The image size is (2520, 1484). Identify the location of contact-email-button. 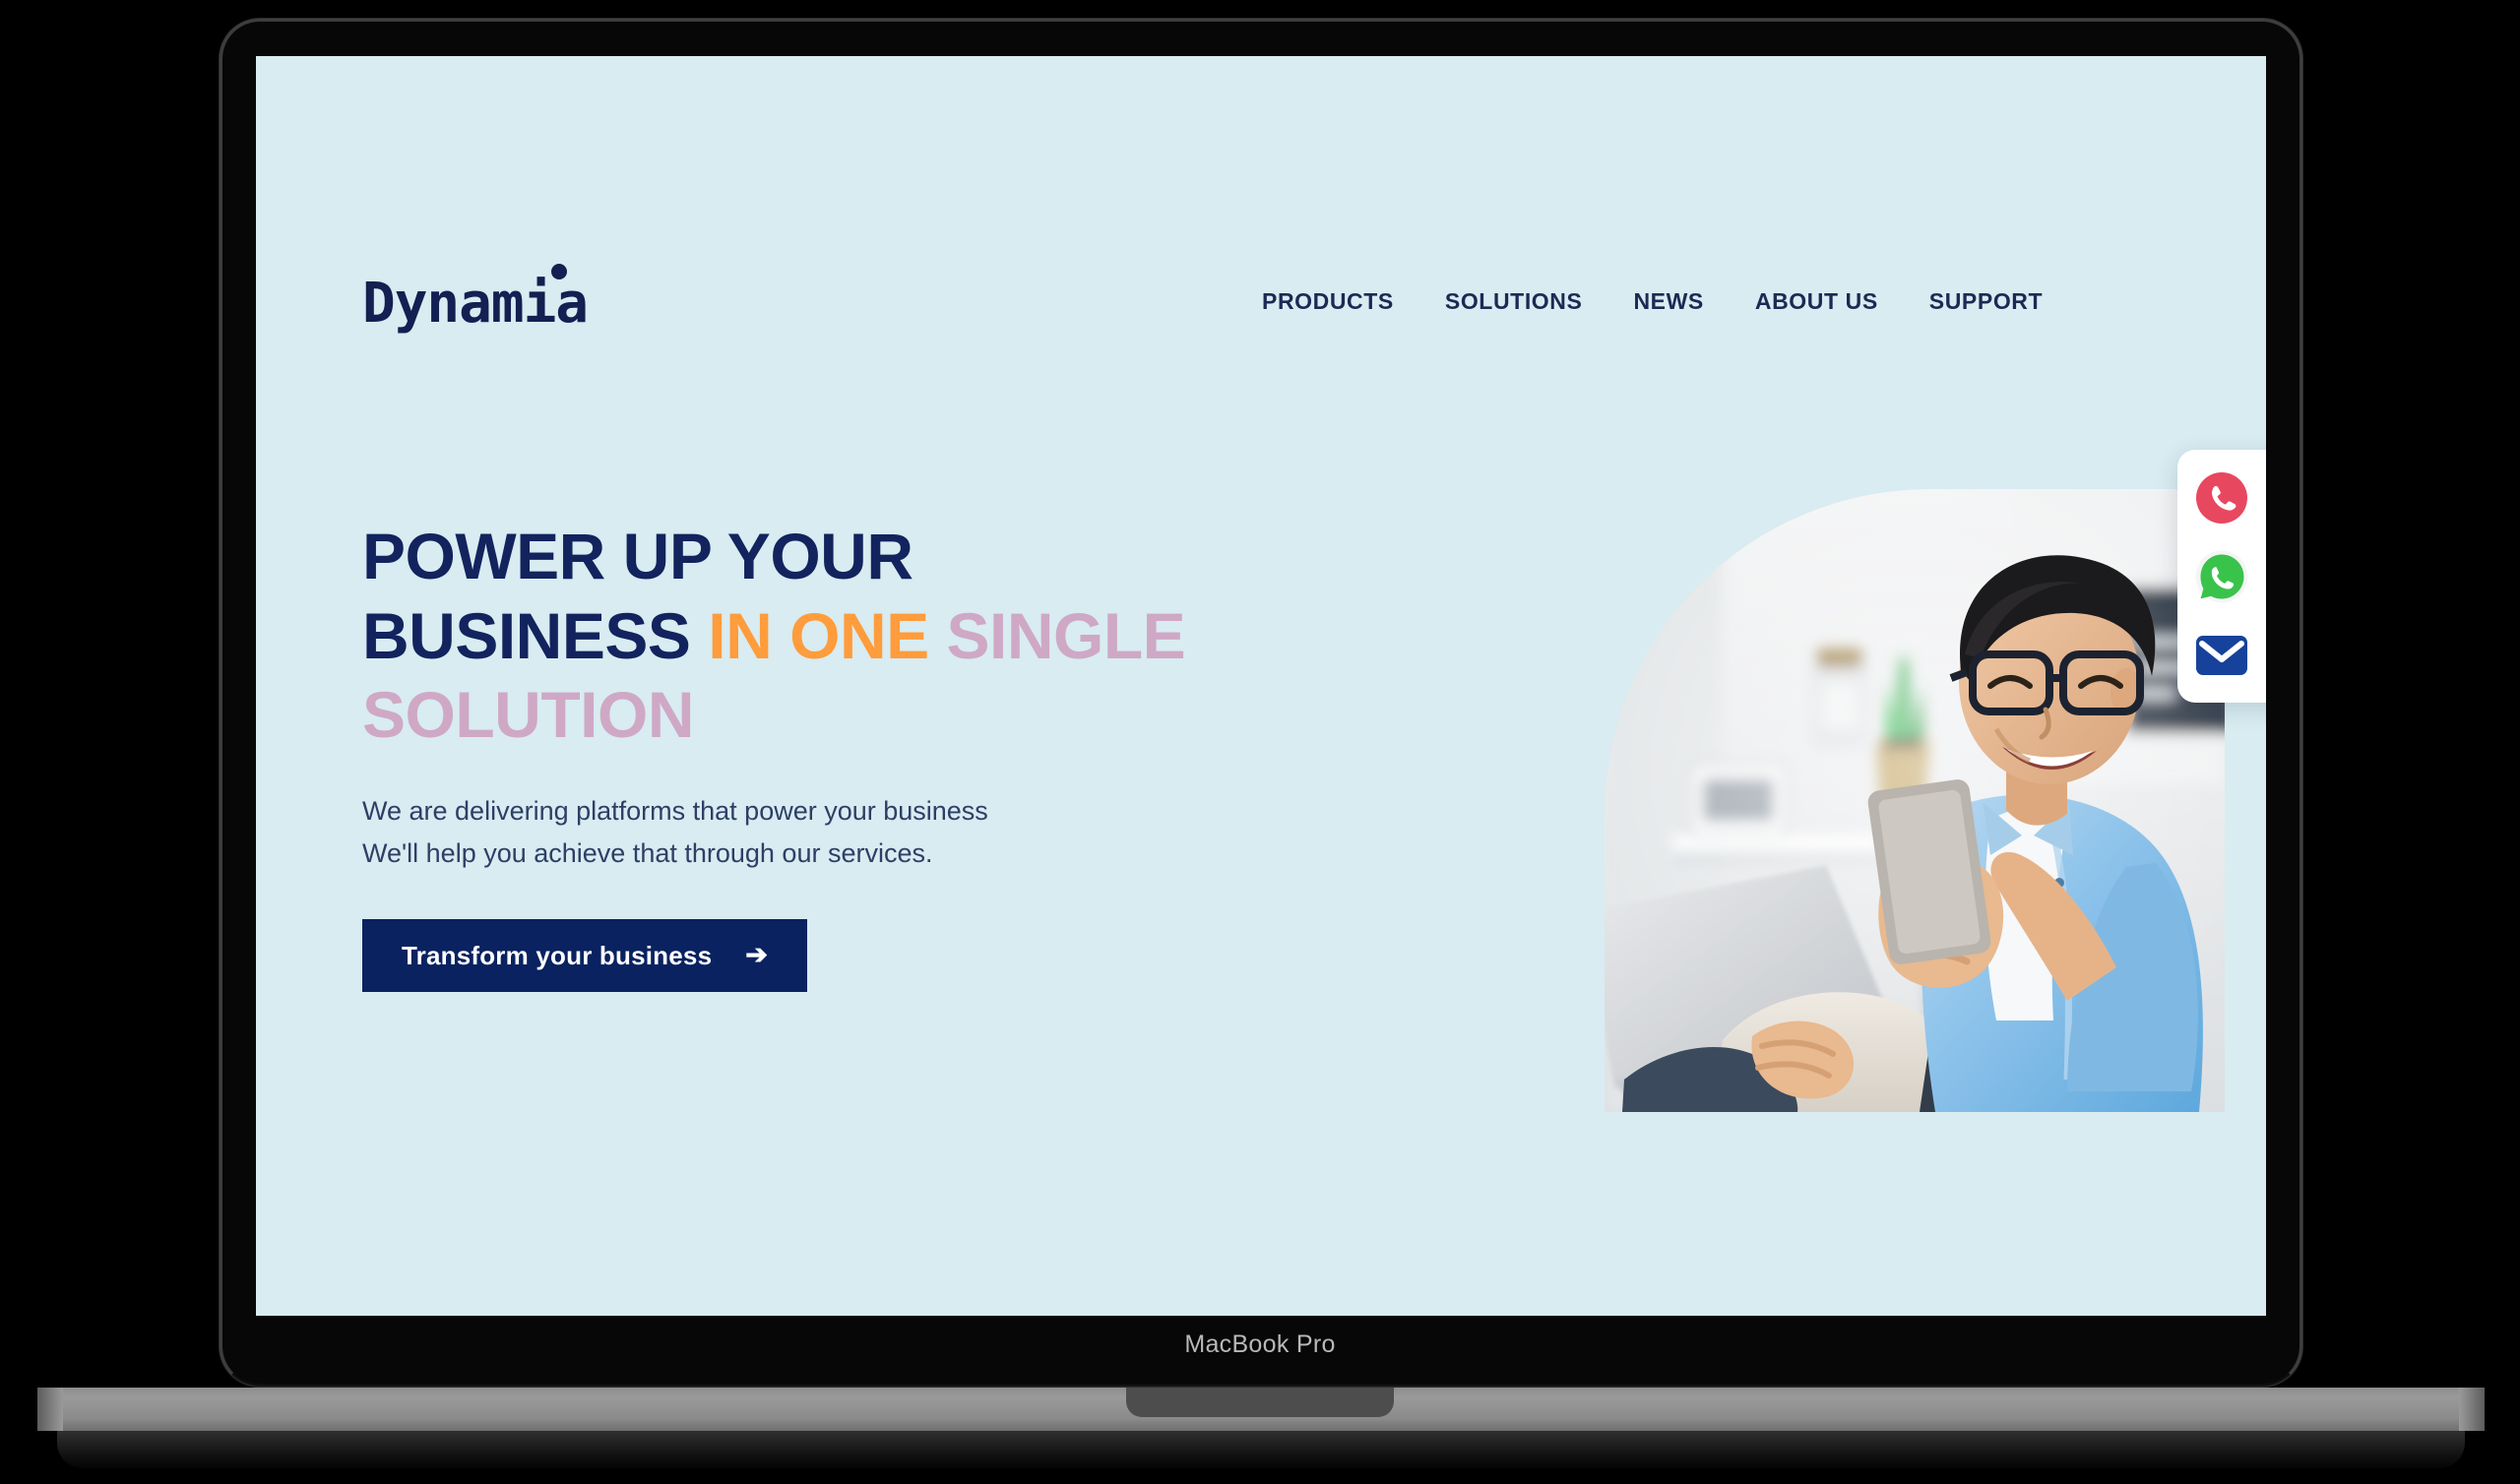
(2221, 655).